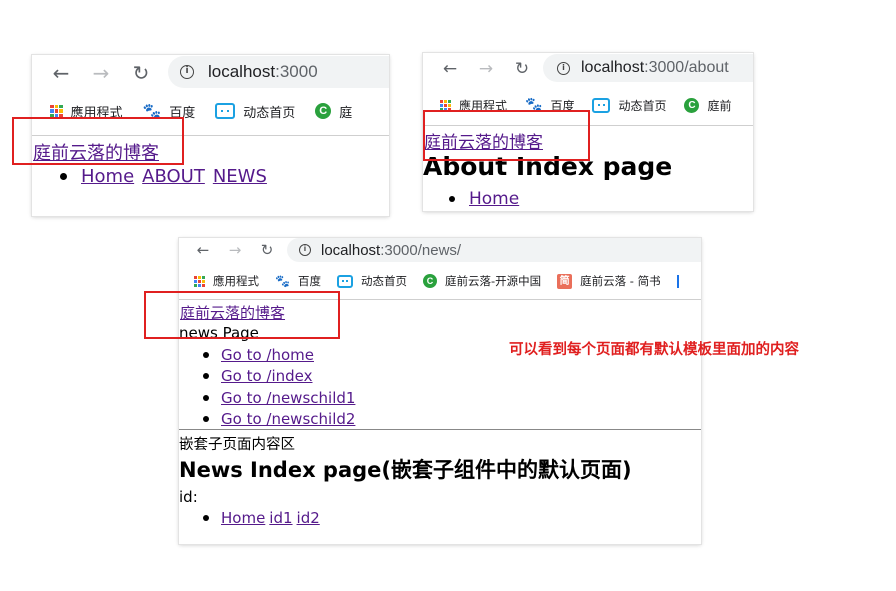 The height and width of the screenshot is (591, 896). I want to click on bookmark-apps: 應用程式, so click(226, 281).